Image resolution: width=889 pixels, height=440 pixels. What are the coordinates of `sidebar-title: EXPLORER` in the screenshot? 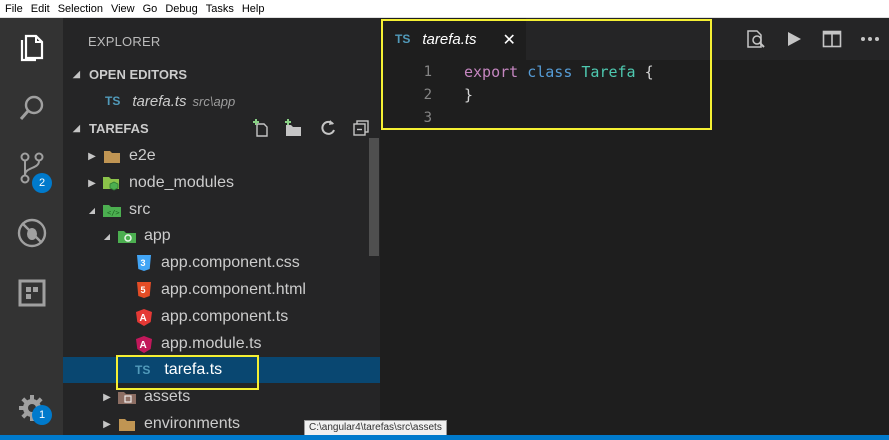 It's located at (124, 41).